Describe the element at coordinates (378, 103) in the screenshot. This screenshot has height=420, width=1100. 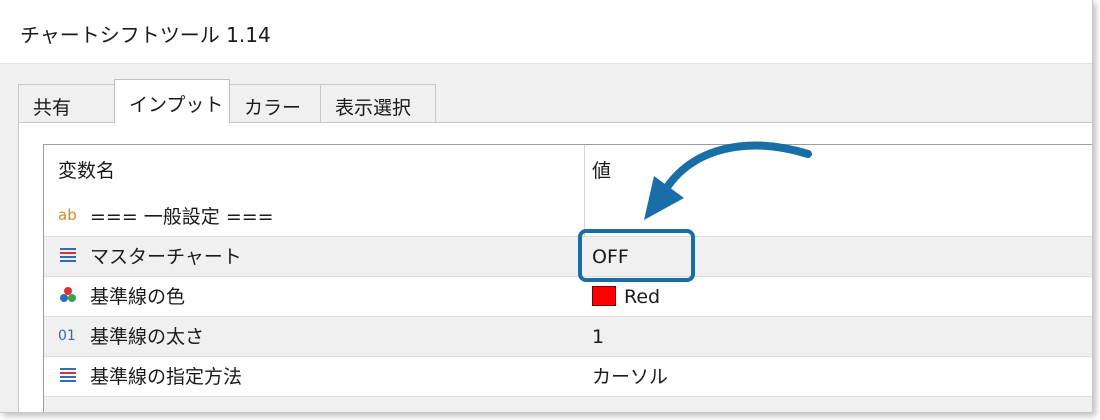
I see `tab-display-select: 表示選択` at that location.